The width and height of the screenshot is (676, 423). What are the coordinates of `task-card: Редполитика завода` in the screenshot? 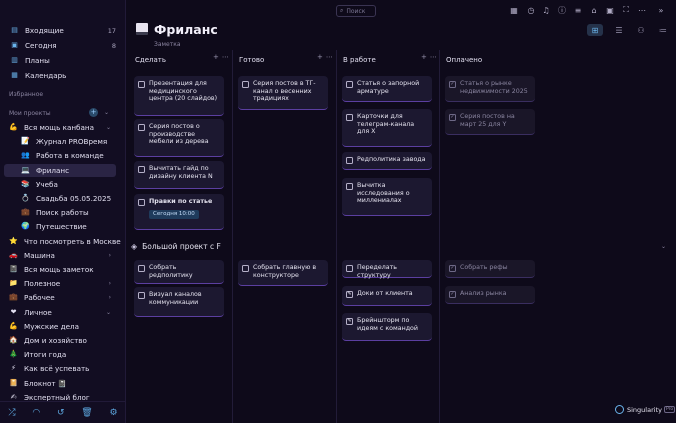 It's located at (387, 161).